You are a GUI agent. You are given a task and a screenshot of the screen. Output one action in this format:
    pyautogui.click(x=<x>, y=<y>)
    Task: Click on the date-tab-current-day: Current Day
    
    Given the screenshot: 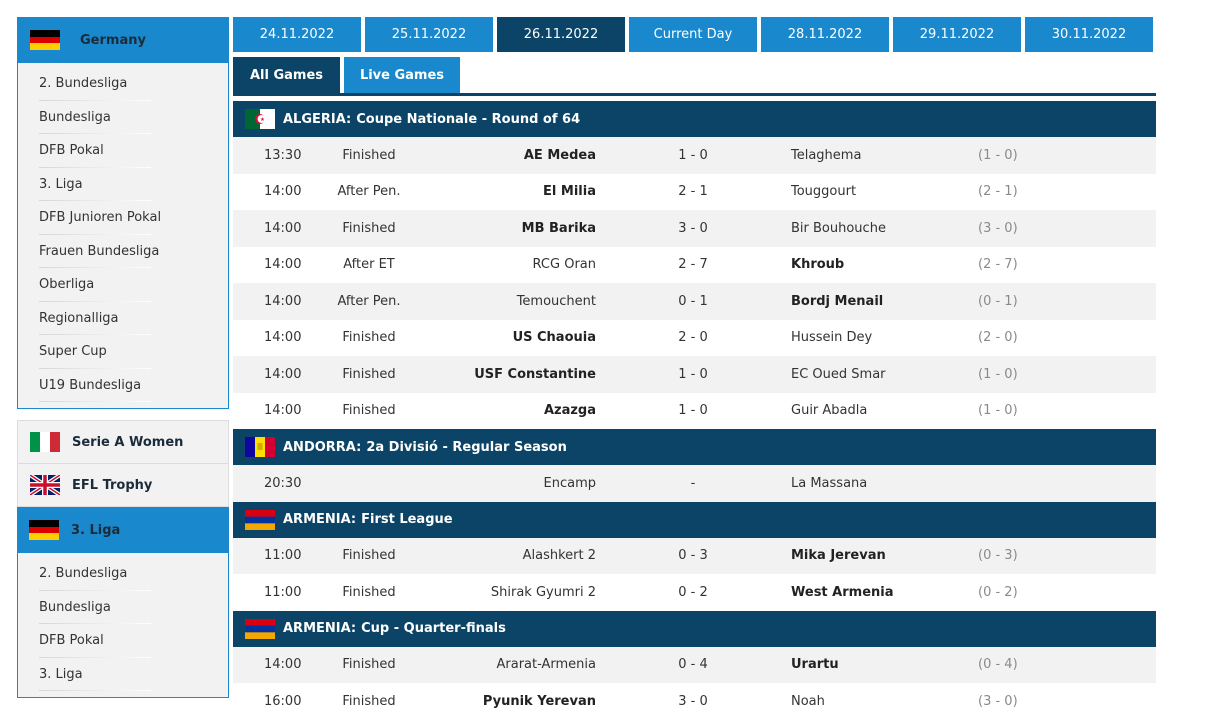 What is the action you would take?
    pyautogui.click(x=693, y=34)
    